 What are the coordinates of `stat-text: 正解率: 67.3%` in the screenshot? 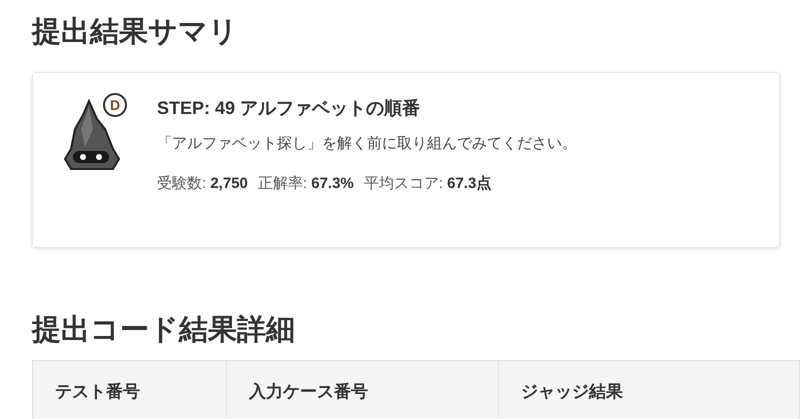 It's located at (306, 184).